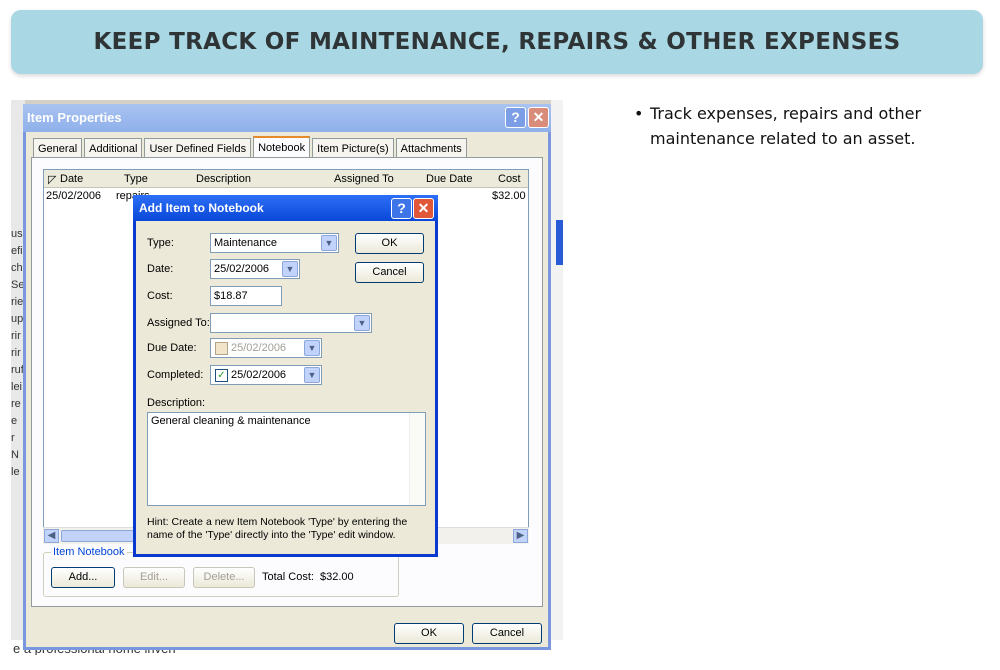 The height and width of the screenshot is (670, 1000). I want to click on close-button: ✕, so click(538, 117).